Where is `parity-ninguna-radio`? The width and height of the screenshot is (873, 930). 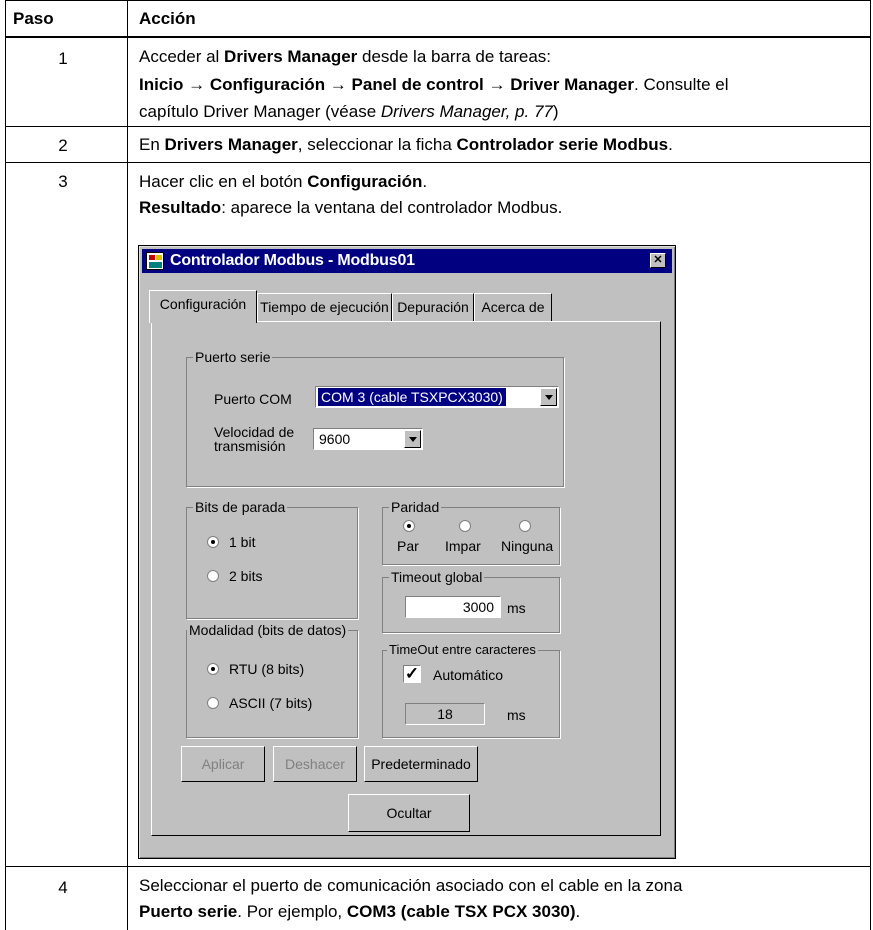
parity-ninguna-radio is located at coordinates (525, 526).